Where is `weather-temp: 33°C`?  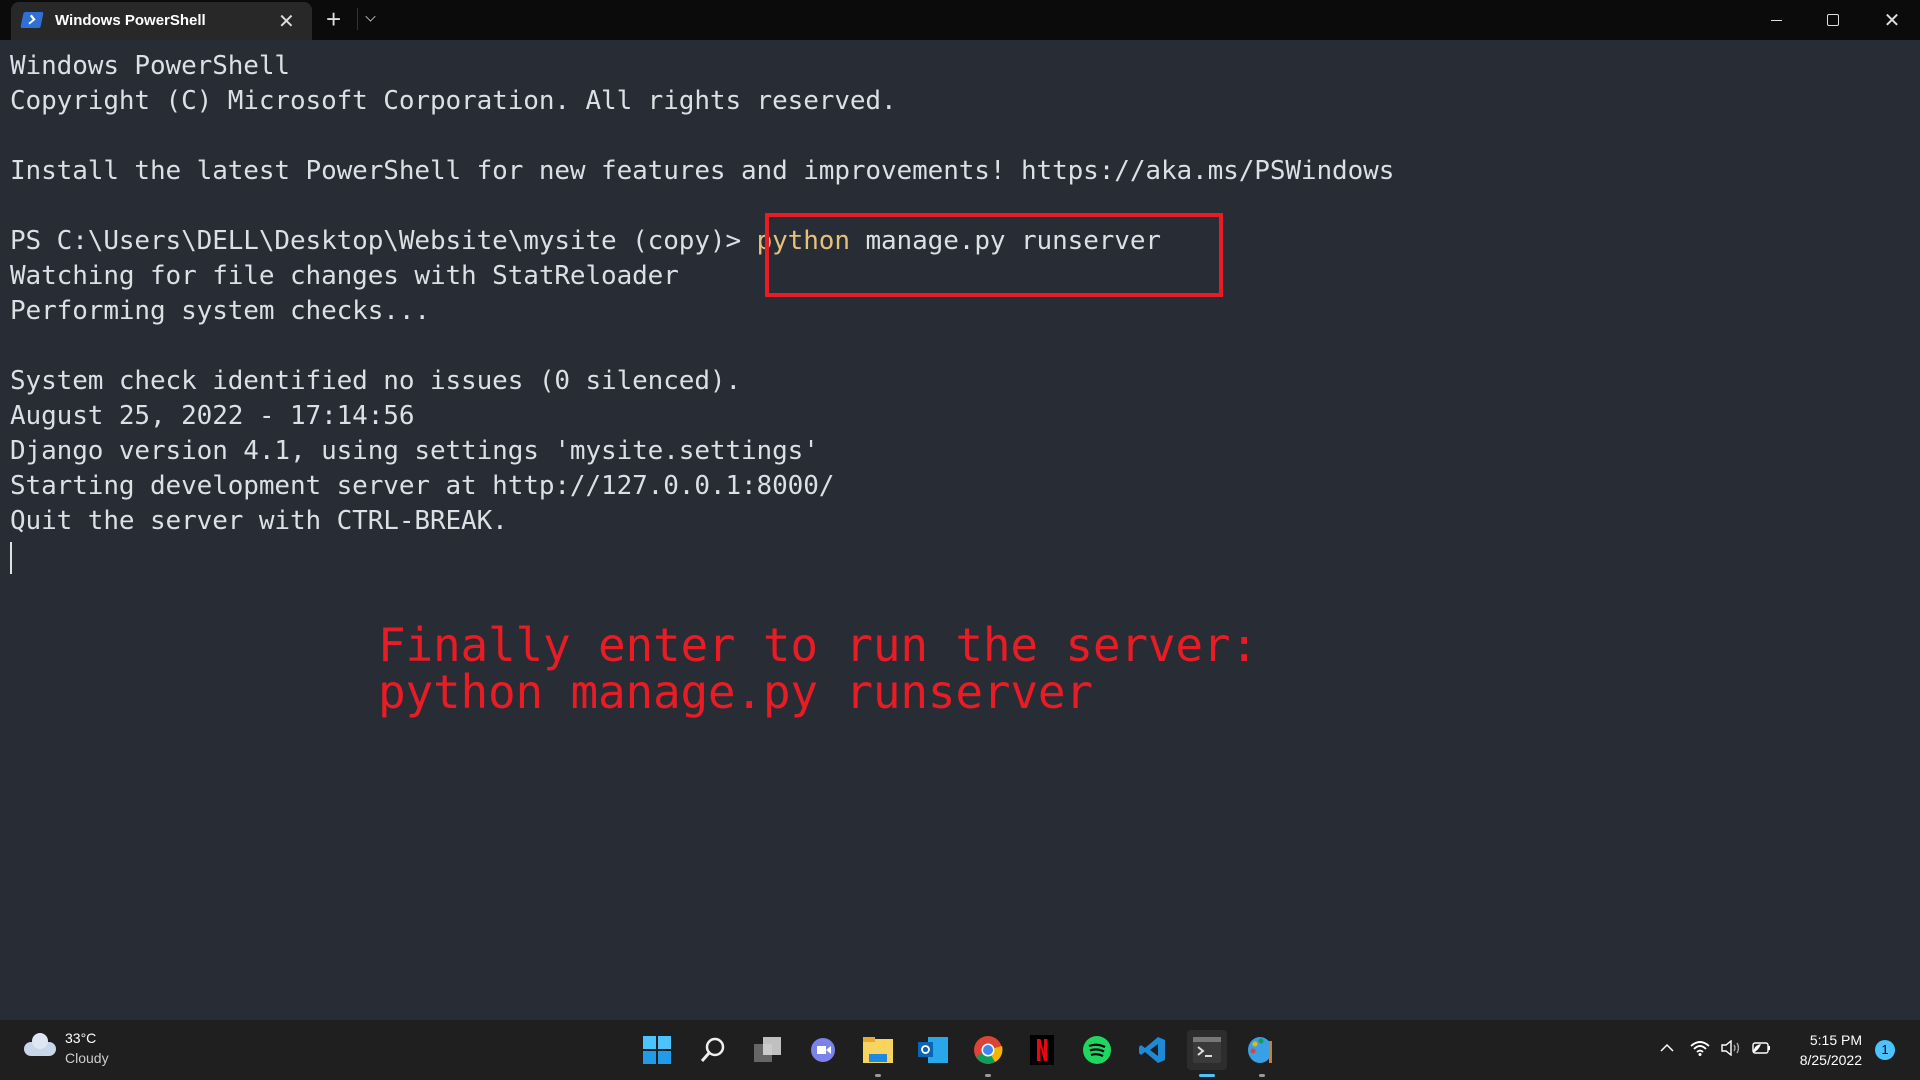
weather-temp: 33°C is located at coordinates (81, 1038).